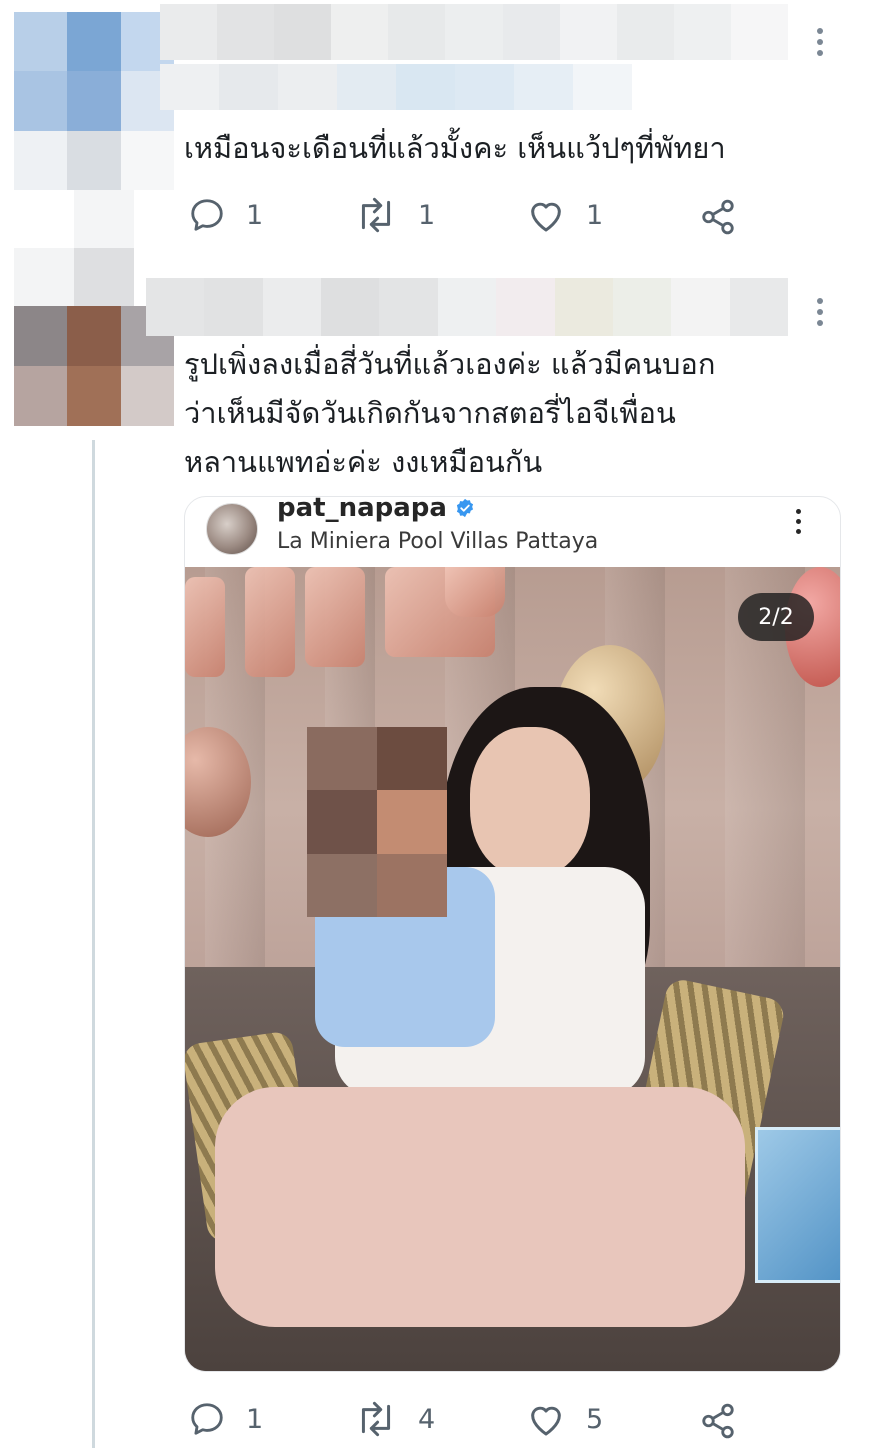  I want to click on instagram-more-icon, so click(798, 521).